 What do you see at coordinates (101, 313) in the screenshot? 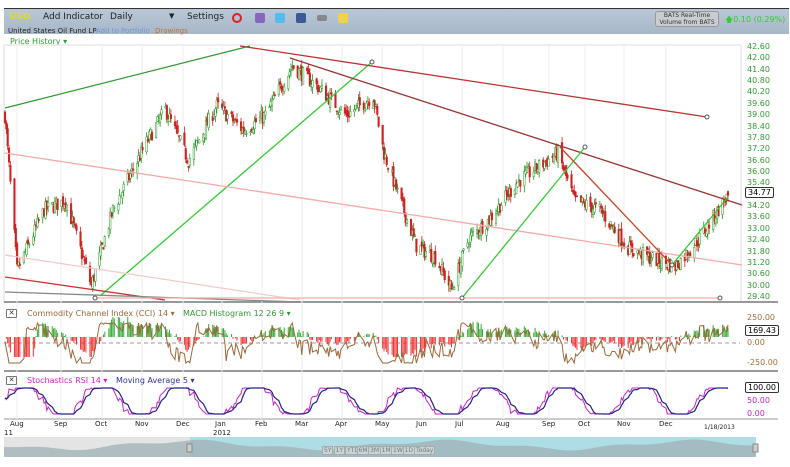
I see `cci-menu: Commodity Channel Index (CCI) 14 ▾` at bounding box center [101, 313].